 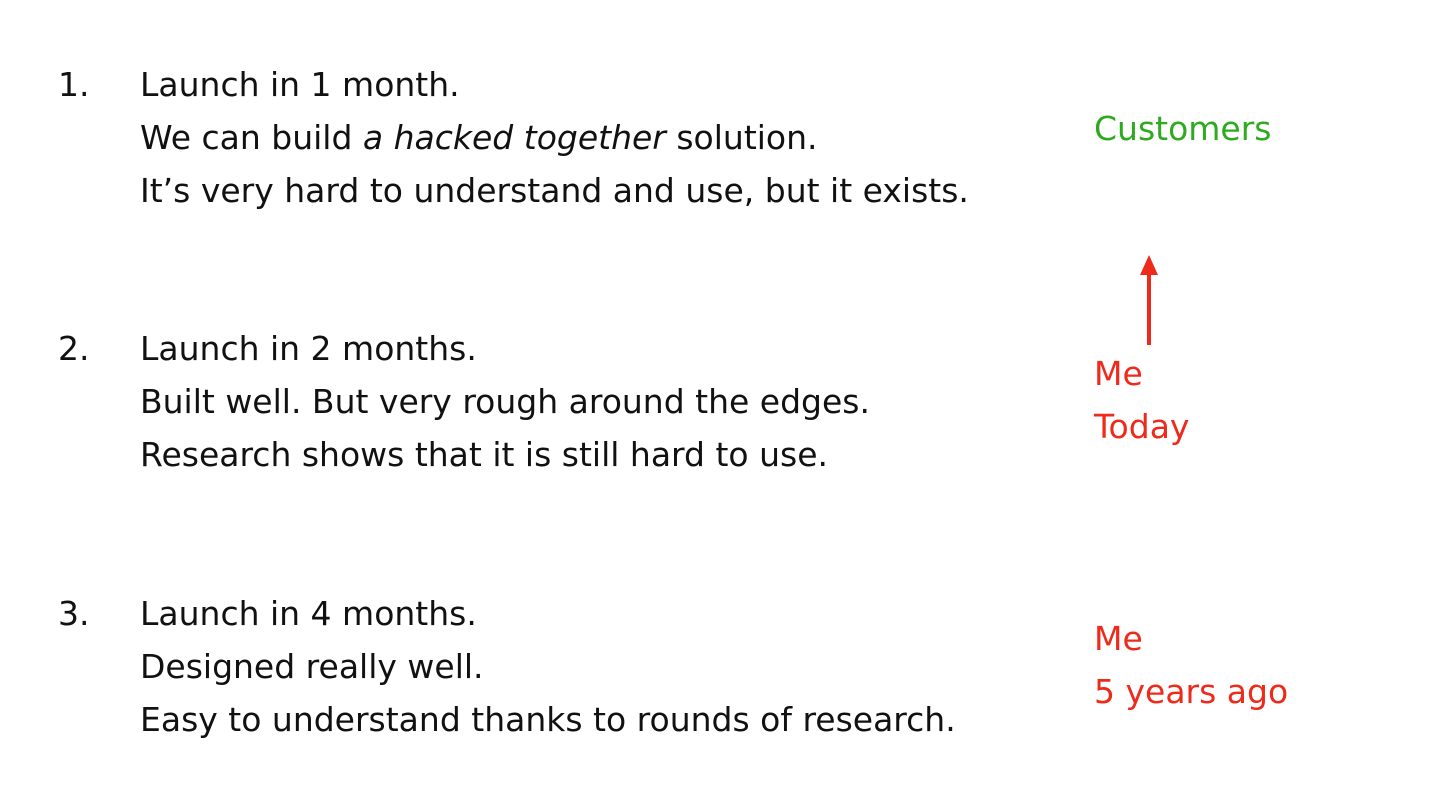 What do you see at coordinates (1149, 300) in the screenshot?
I see `arrow-up-icon` at bounding box center [1149, 300].